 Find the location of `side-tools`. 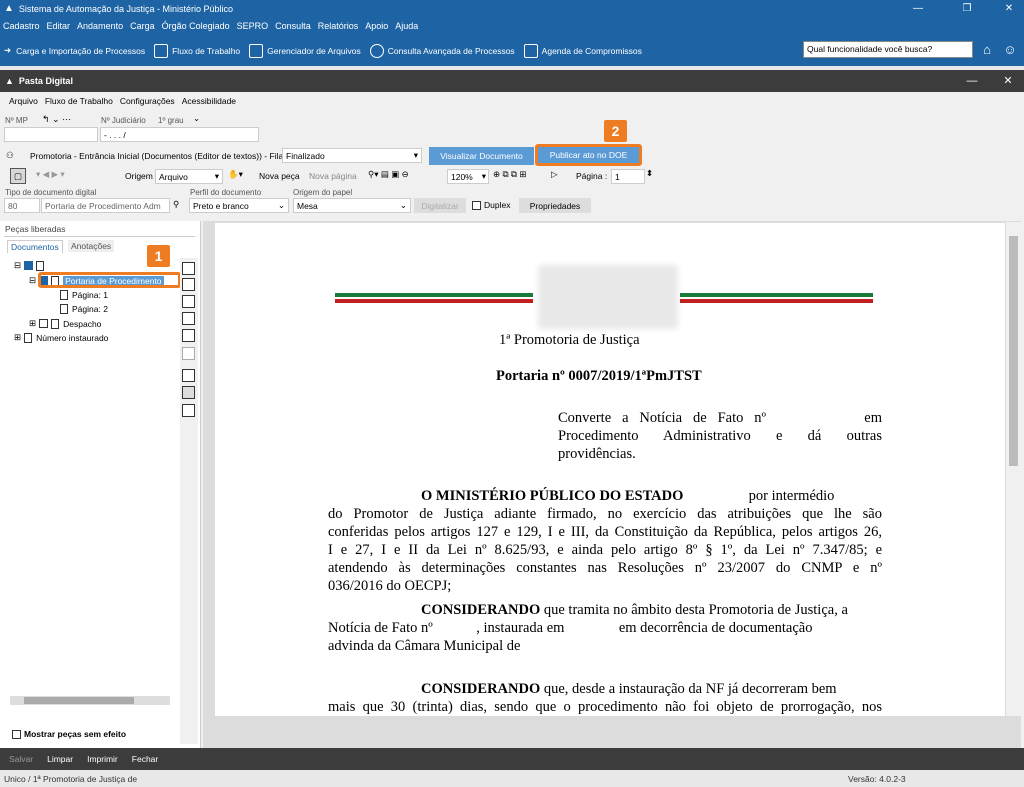

side-tools is located at coordinates (189, 501).